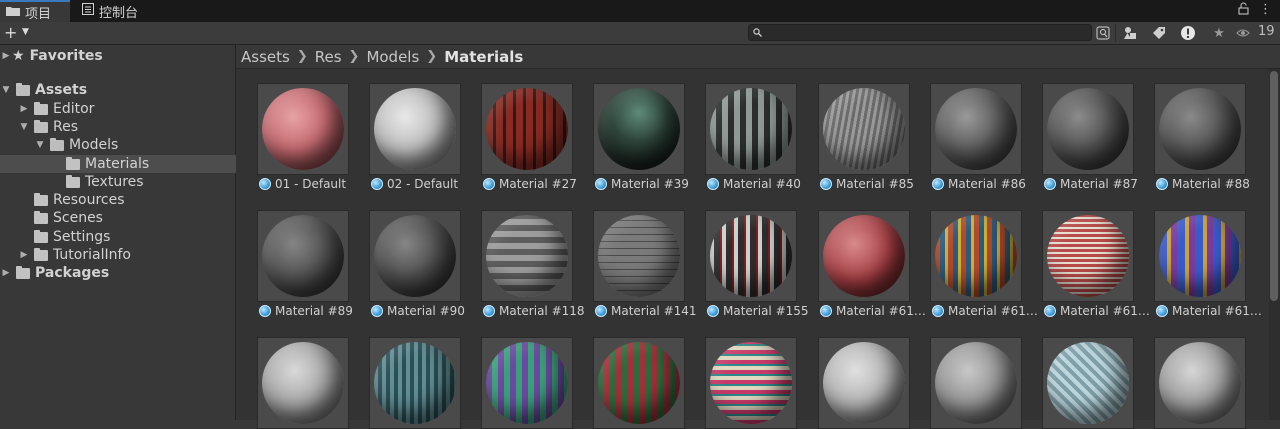 This screenshot has width=1280, height=429. What do you see at coordinates (328, 57) in the screenshot?
I see `breadcrumb-res: Res` at bounding box center [328, 57].